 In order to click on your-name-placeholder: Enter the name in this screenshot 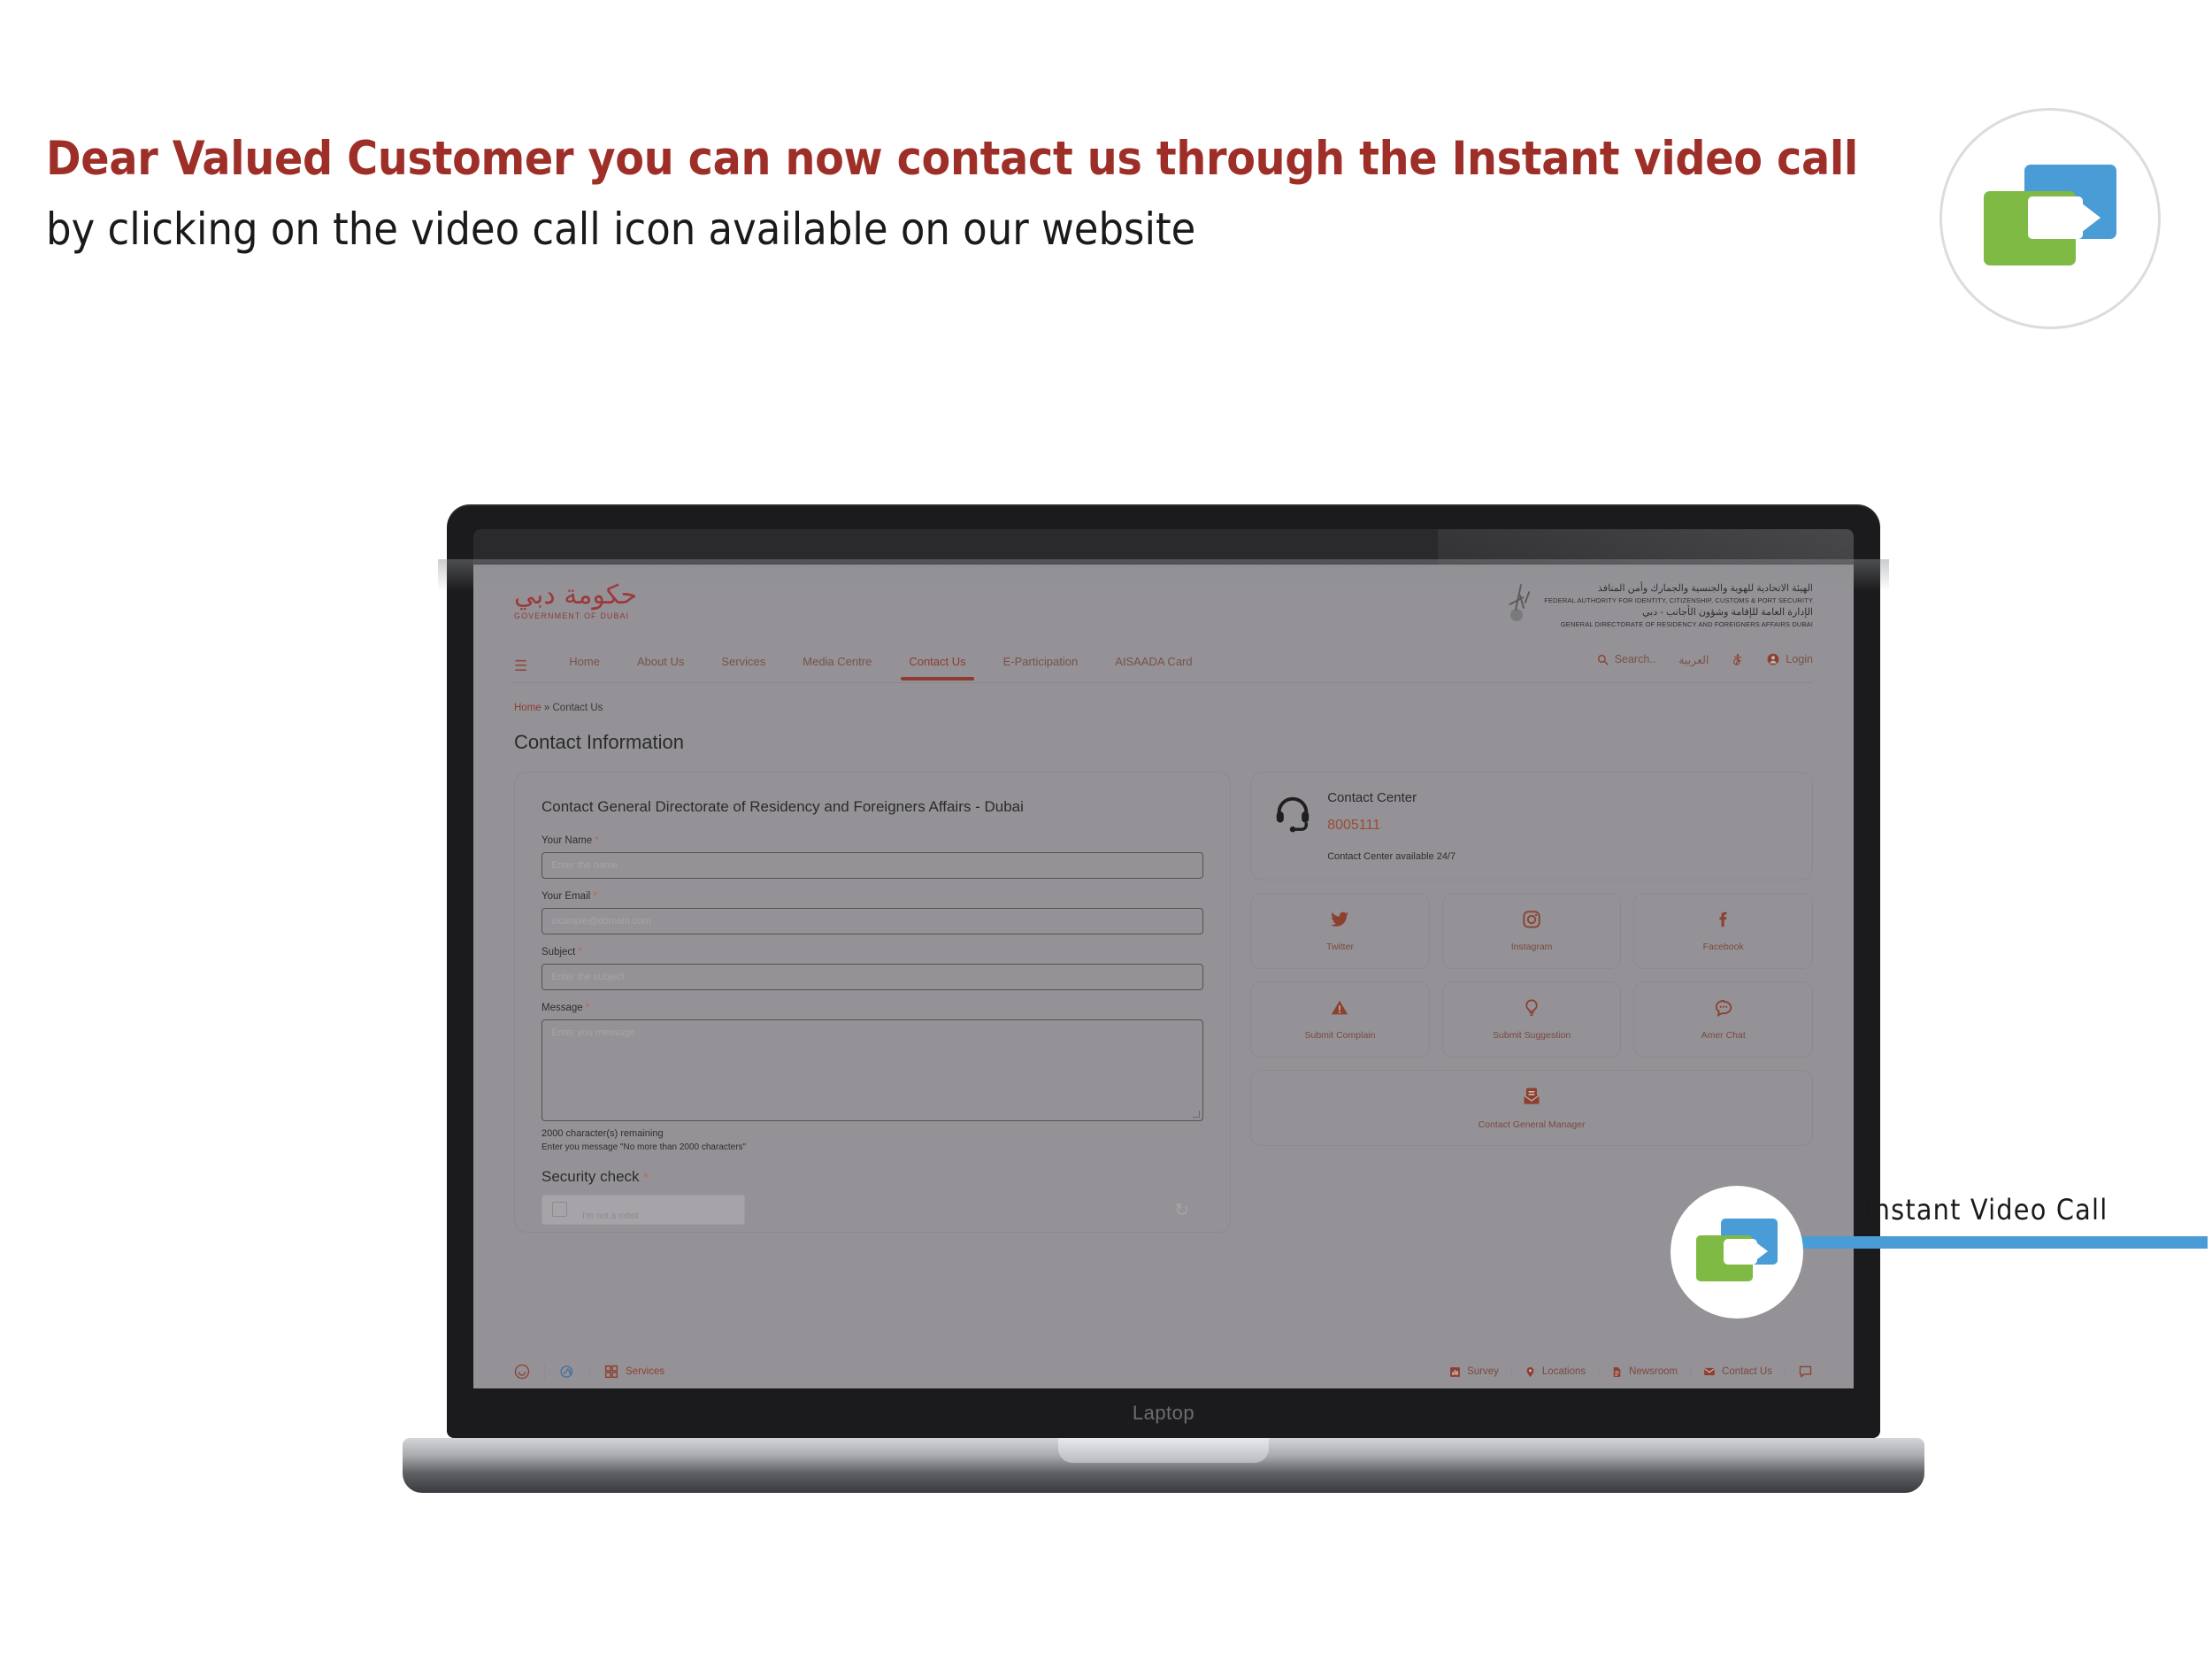, I will do `click(585, 865)`.